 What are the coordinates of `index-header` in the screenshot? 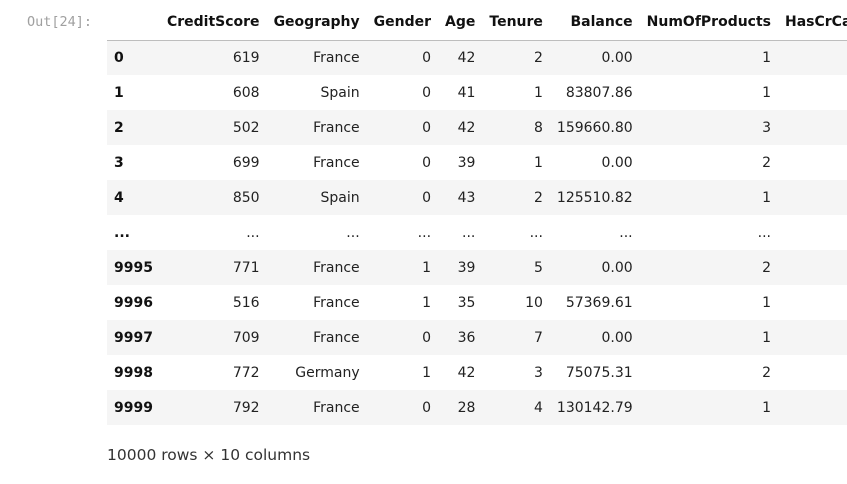 It's located at (133, 23).